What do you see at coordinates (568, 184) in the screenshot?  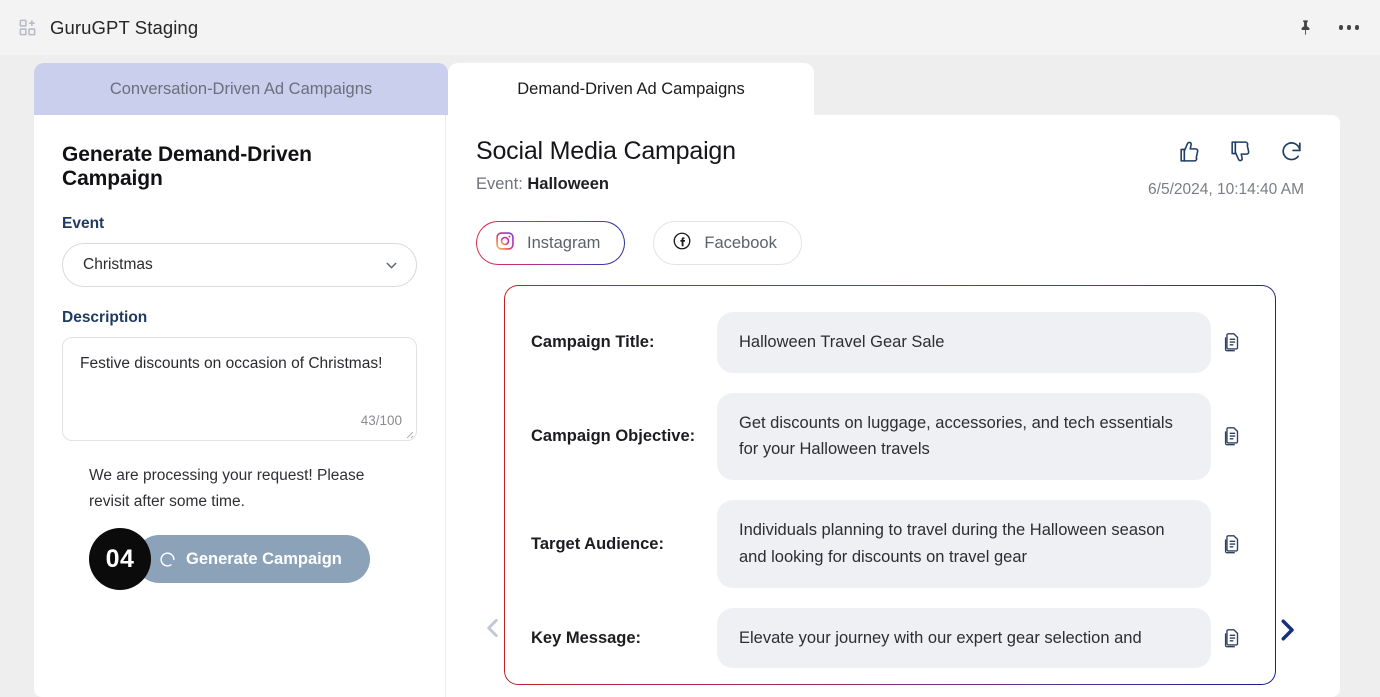 I see `result-event-name: Halloween` at bounding box center [568, 184].